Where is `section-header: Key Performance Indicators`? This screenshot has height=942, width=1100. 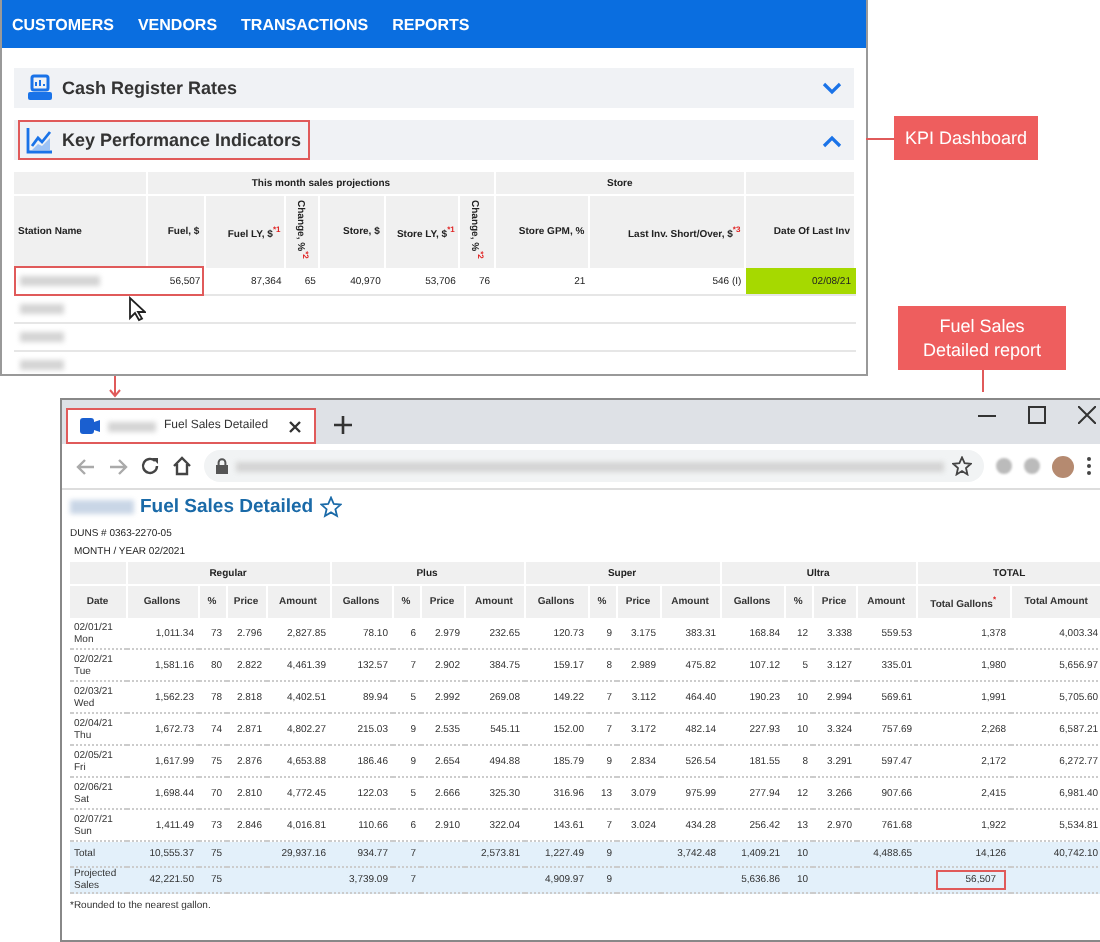
section-header: Key Performance Indicators is located at coordinates (434, 140).